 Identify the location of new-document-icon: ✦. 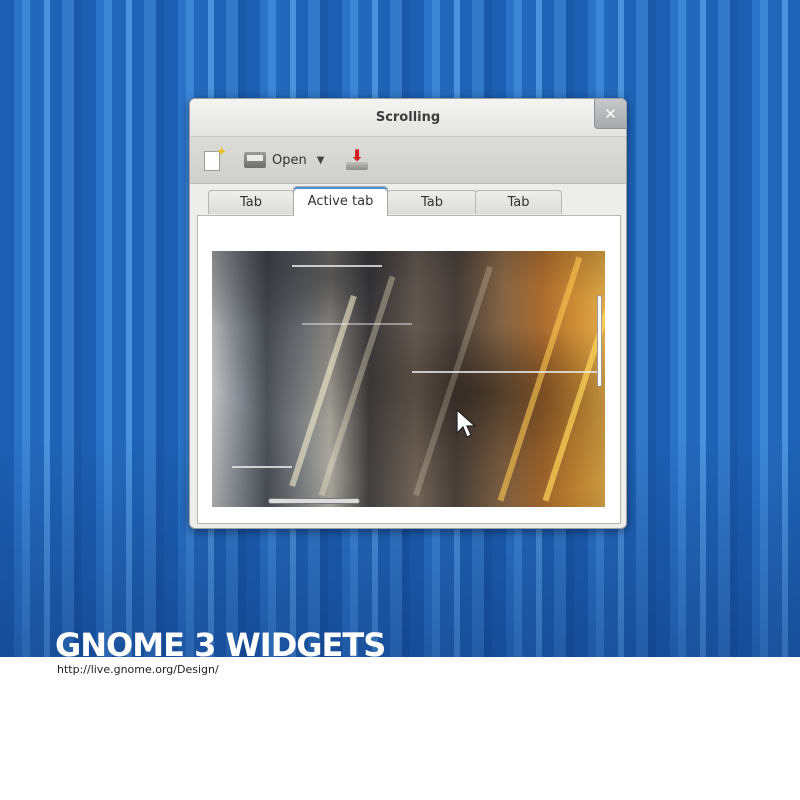
(215, 158).